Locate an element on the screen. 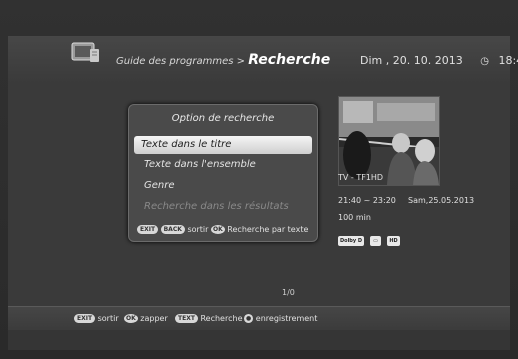  channel-name: TV - TF1HD is located at coordinates (361, 177).